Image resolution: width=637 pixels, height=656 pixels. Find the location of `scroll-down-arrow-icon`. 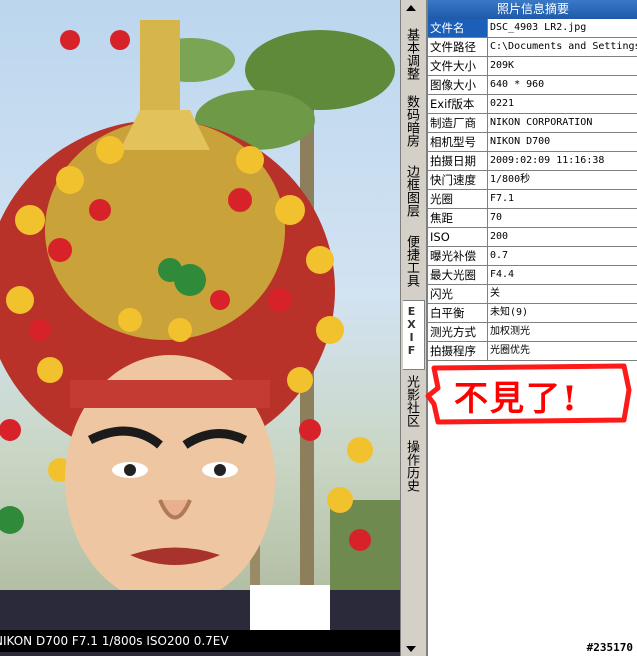

scroll-down-arrow-icon is located at coordinates (411, 649).